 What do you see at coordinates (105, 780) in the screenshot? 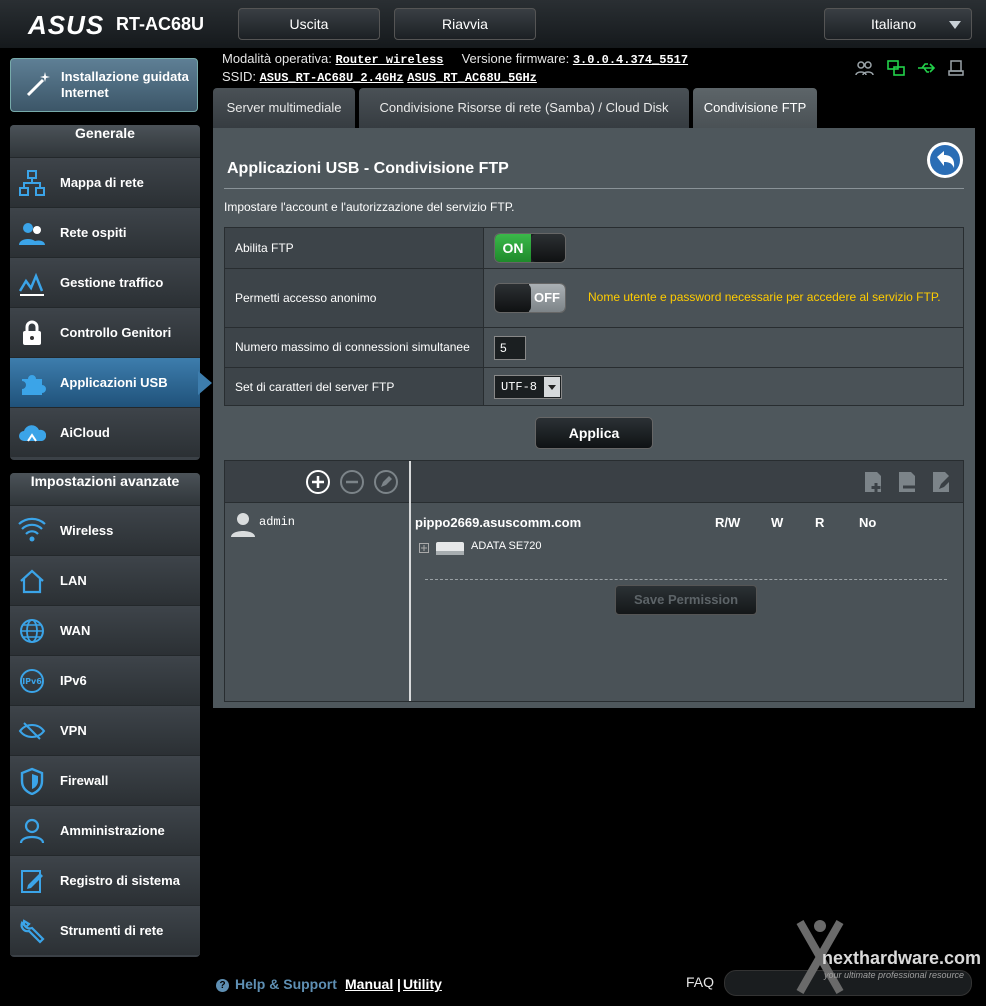
I see `sidebar-item-firewall: Firewall` at bounding box center [105, 780].